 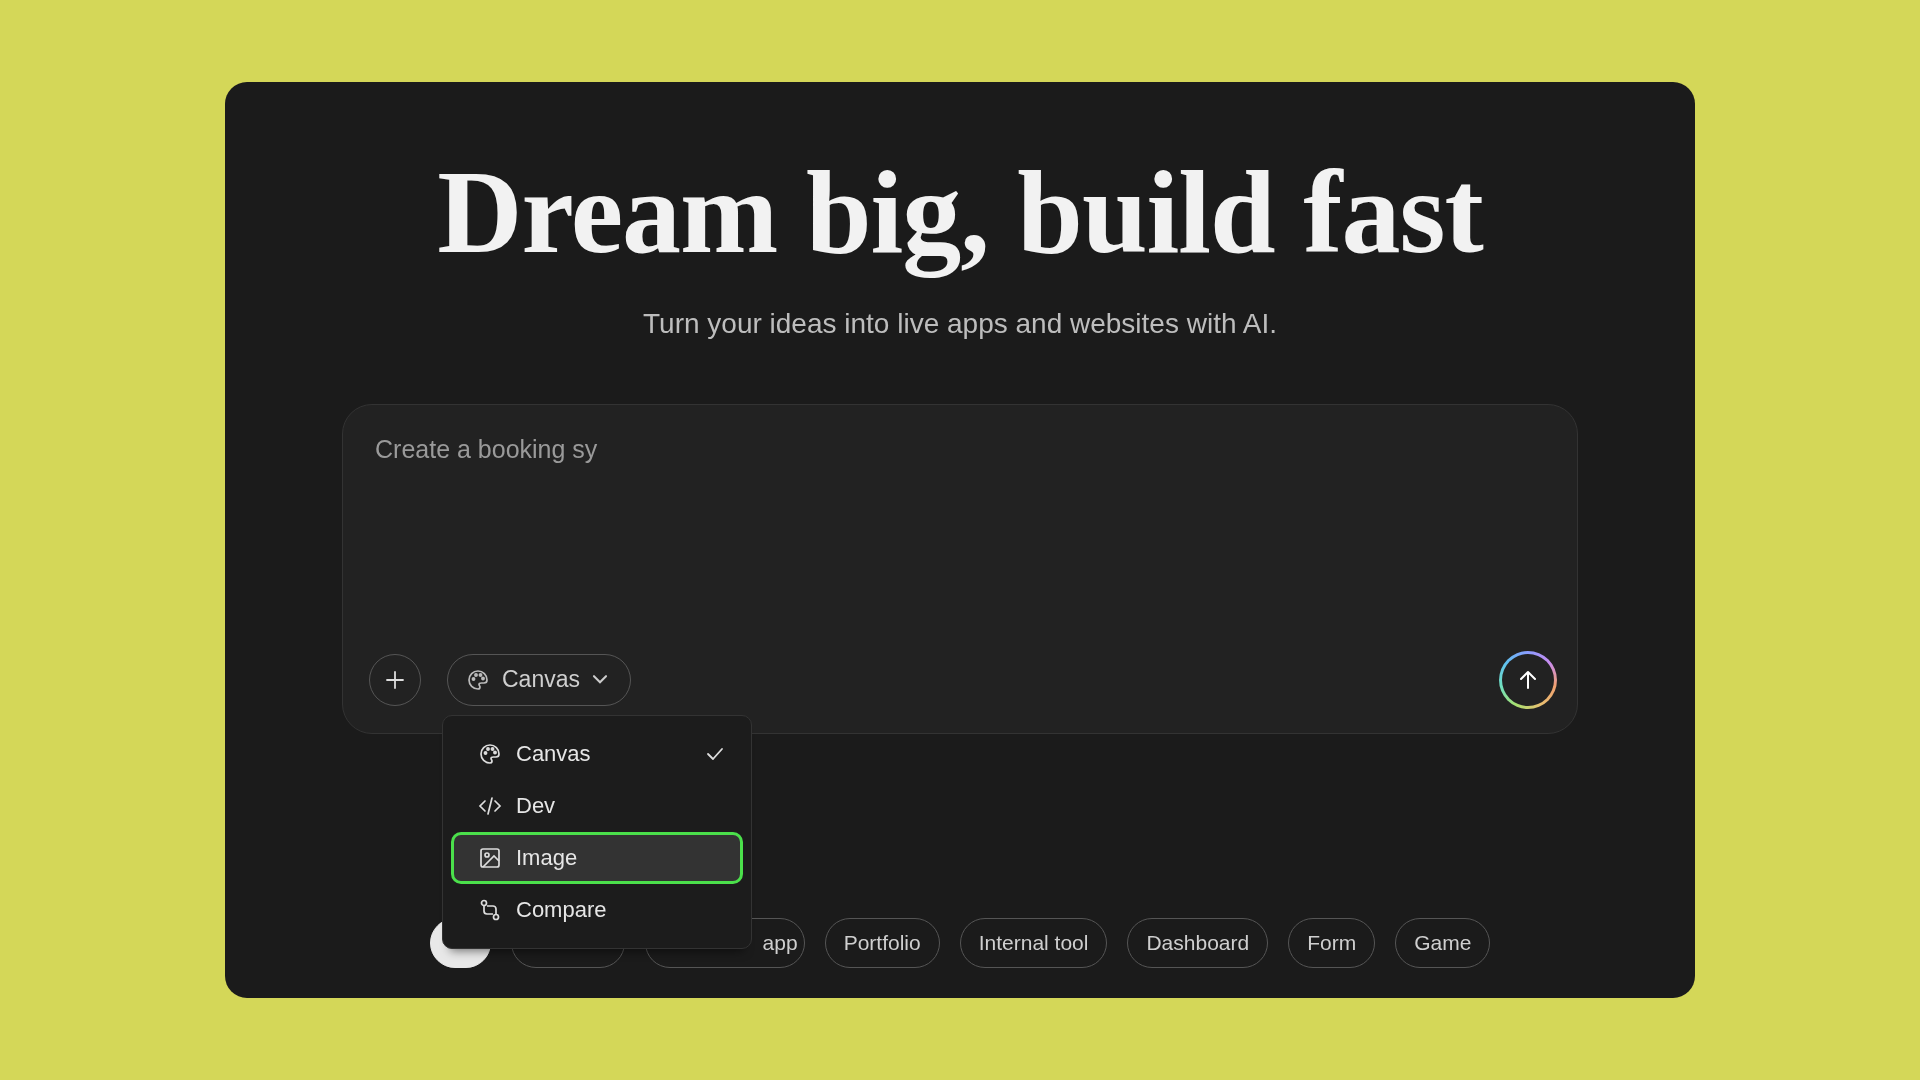 What do you see at coordinates (490, 858) in the screenshot?
I see `image-icon` at bounding box center [490, 858].